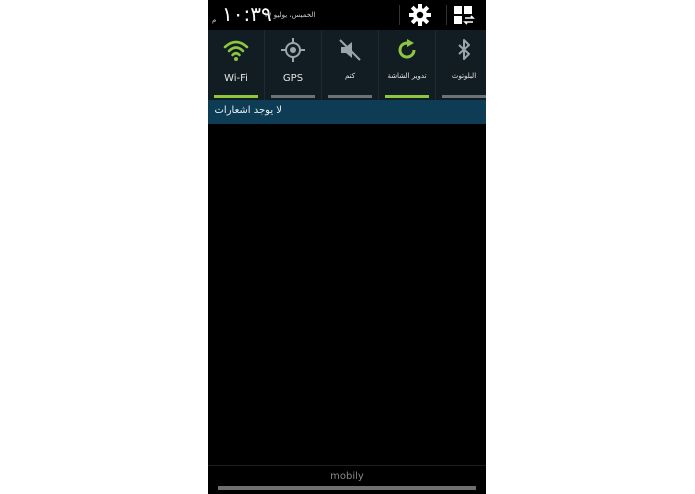 The image size is (695, 494). What do you see at coordinates (236, 65) in the screenshot?
I see `toggle-wifi: Wi-Fi` at bounding box center [236, 65].